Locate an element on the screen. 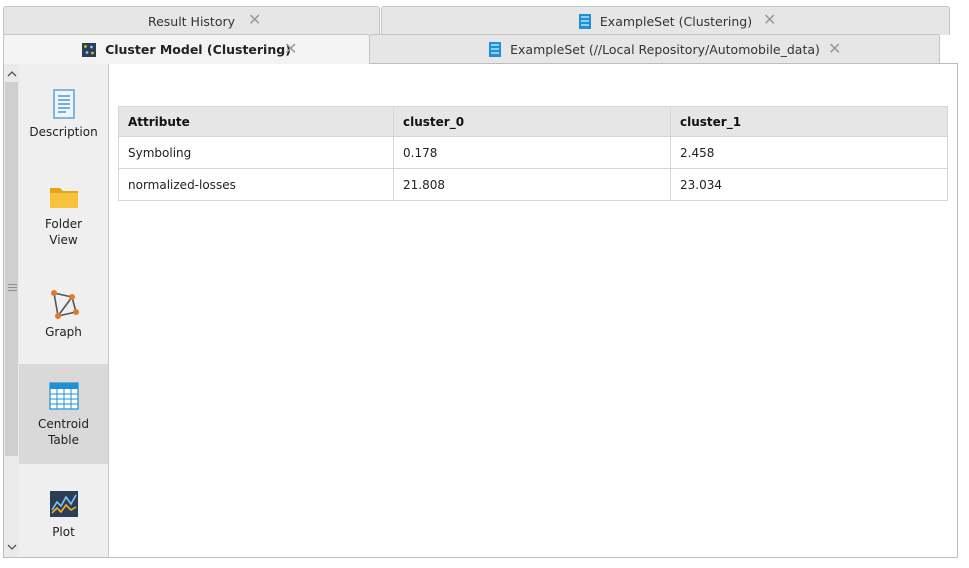 The width and height of the screenshot is (969, 568). plot-icon is located at coordinates (63, 504).